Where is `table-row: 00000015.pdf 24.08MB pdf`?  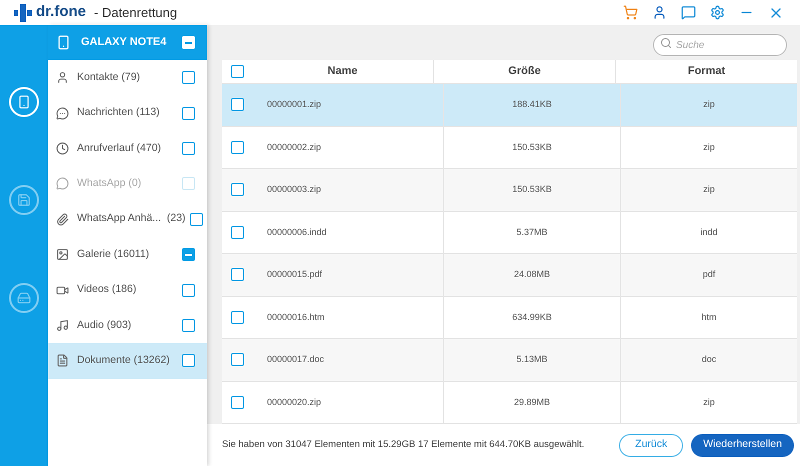
table-row: 00000015.pdf 24.08MB pdf is located at coordinates (509, 275).